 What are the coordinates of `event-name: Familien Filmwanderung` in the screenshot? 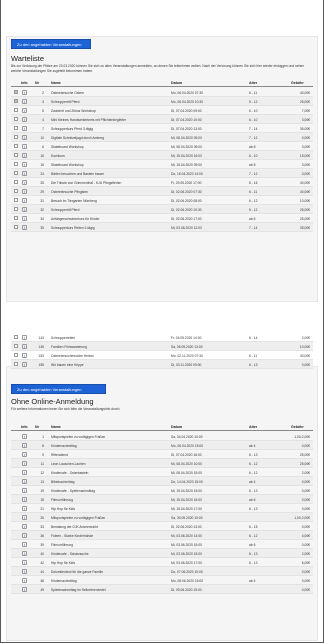 It's located at (69, 346).